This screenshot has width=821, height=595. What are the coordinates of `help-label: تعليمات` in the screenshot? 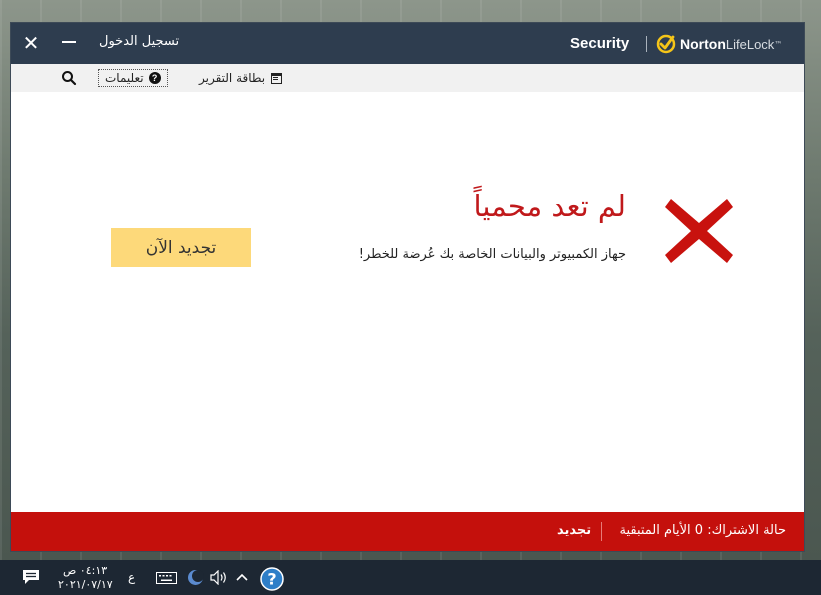 It's located at (124, 78).